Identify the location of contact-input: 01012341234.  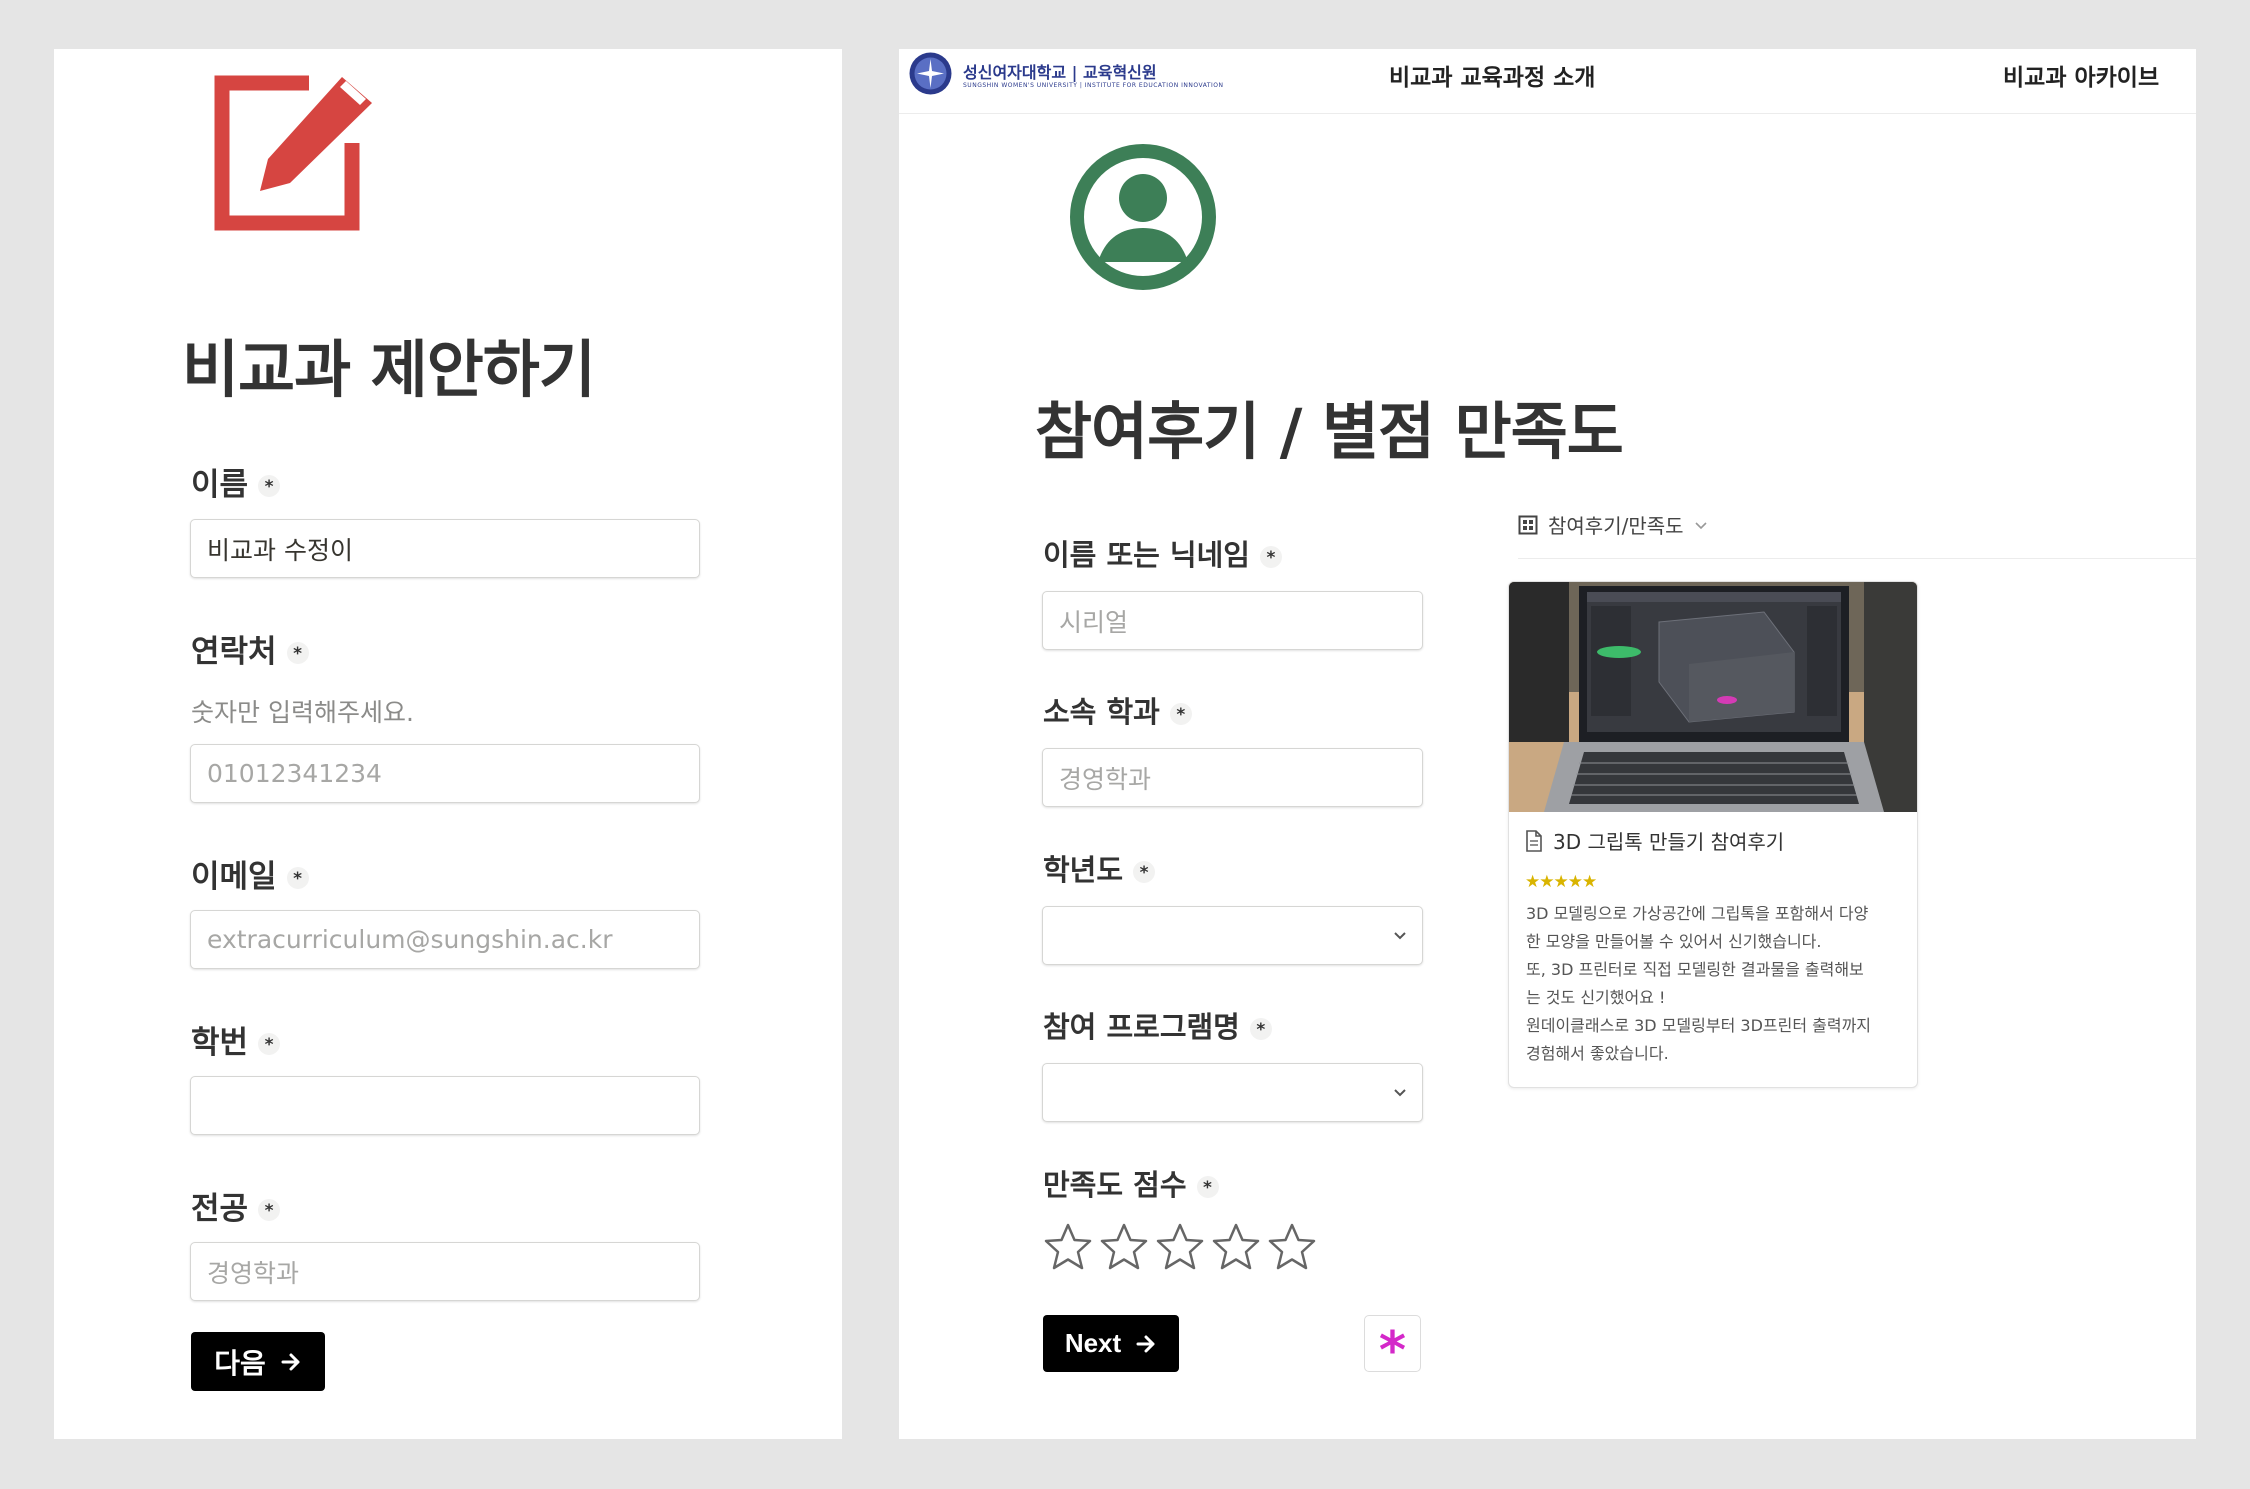
(445, 773).